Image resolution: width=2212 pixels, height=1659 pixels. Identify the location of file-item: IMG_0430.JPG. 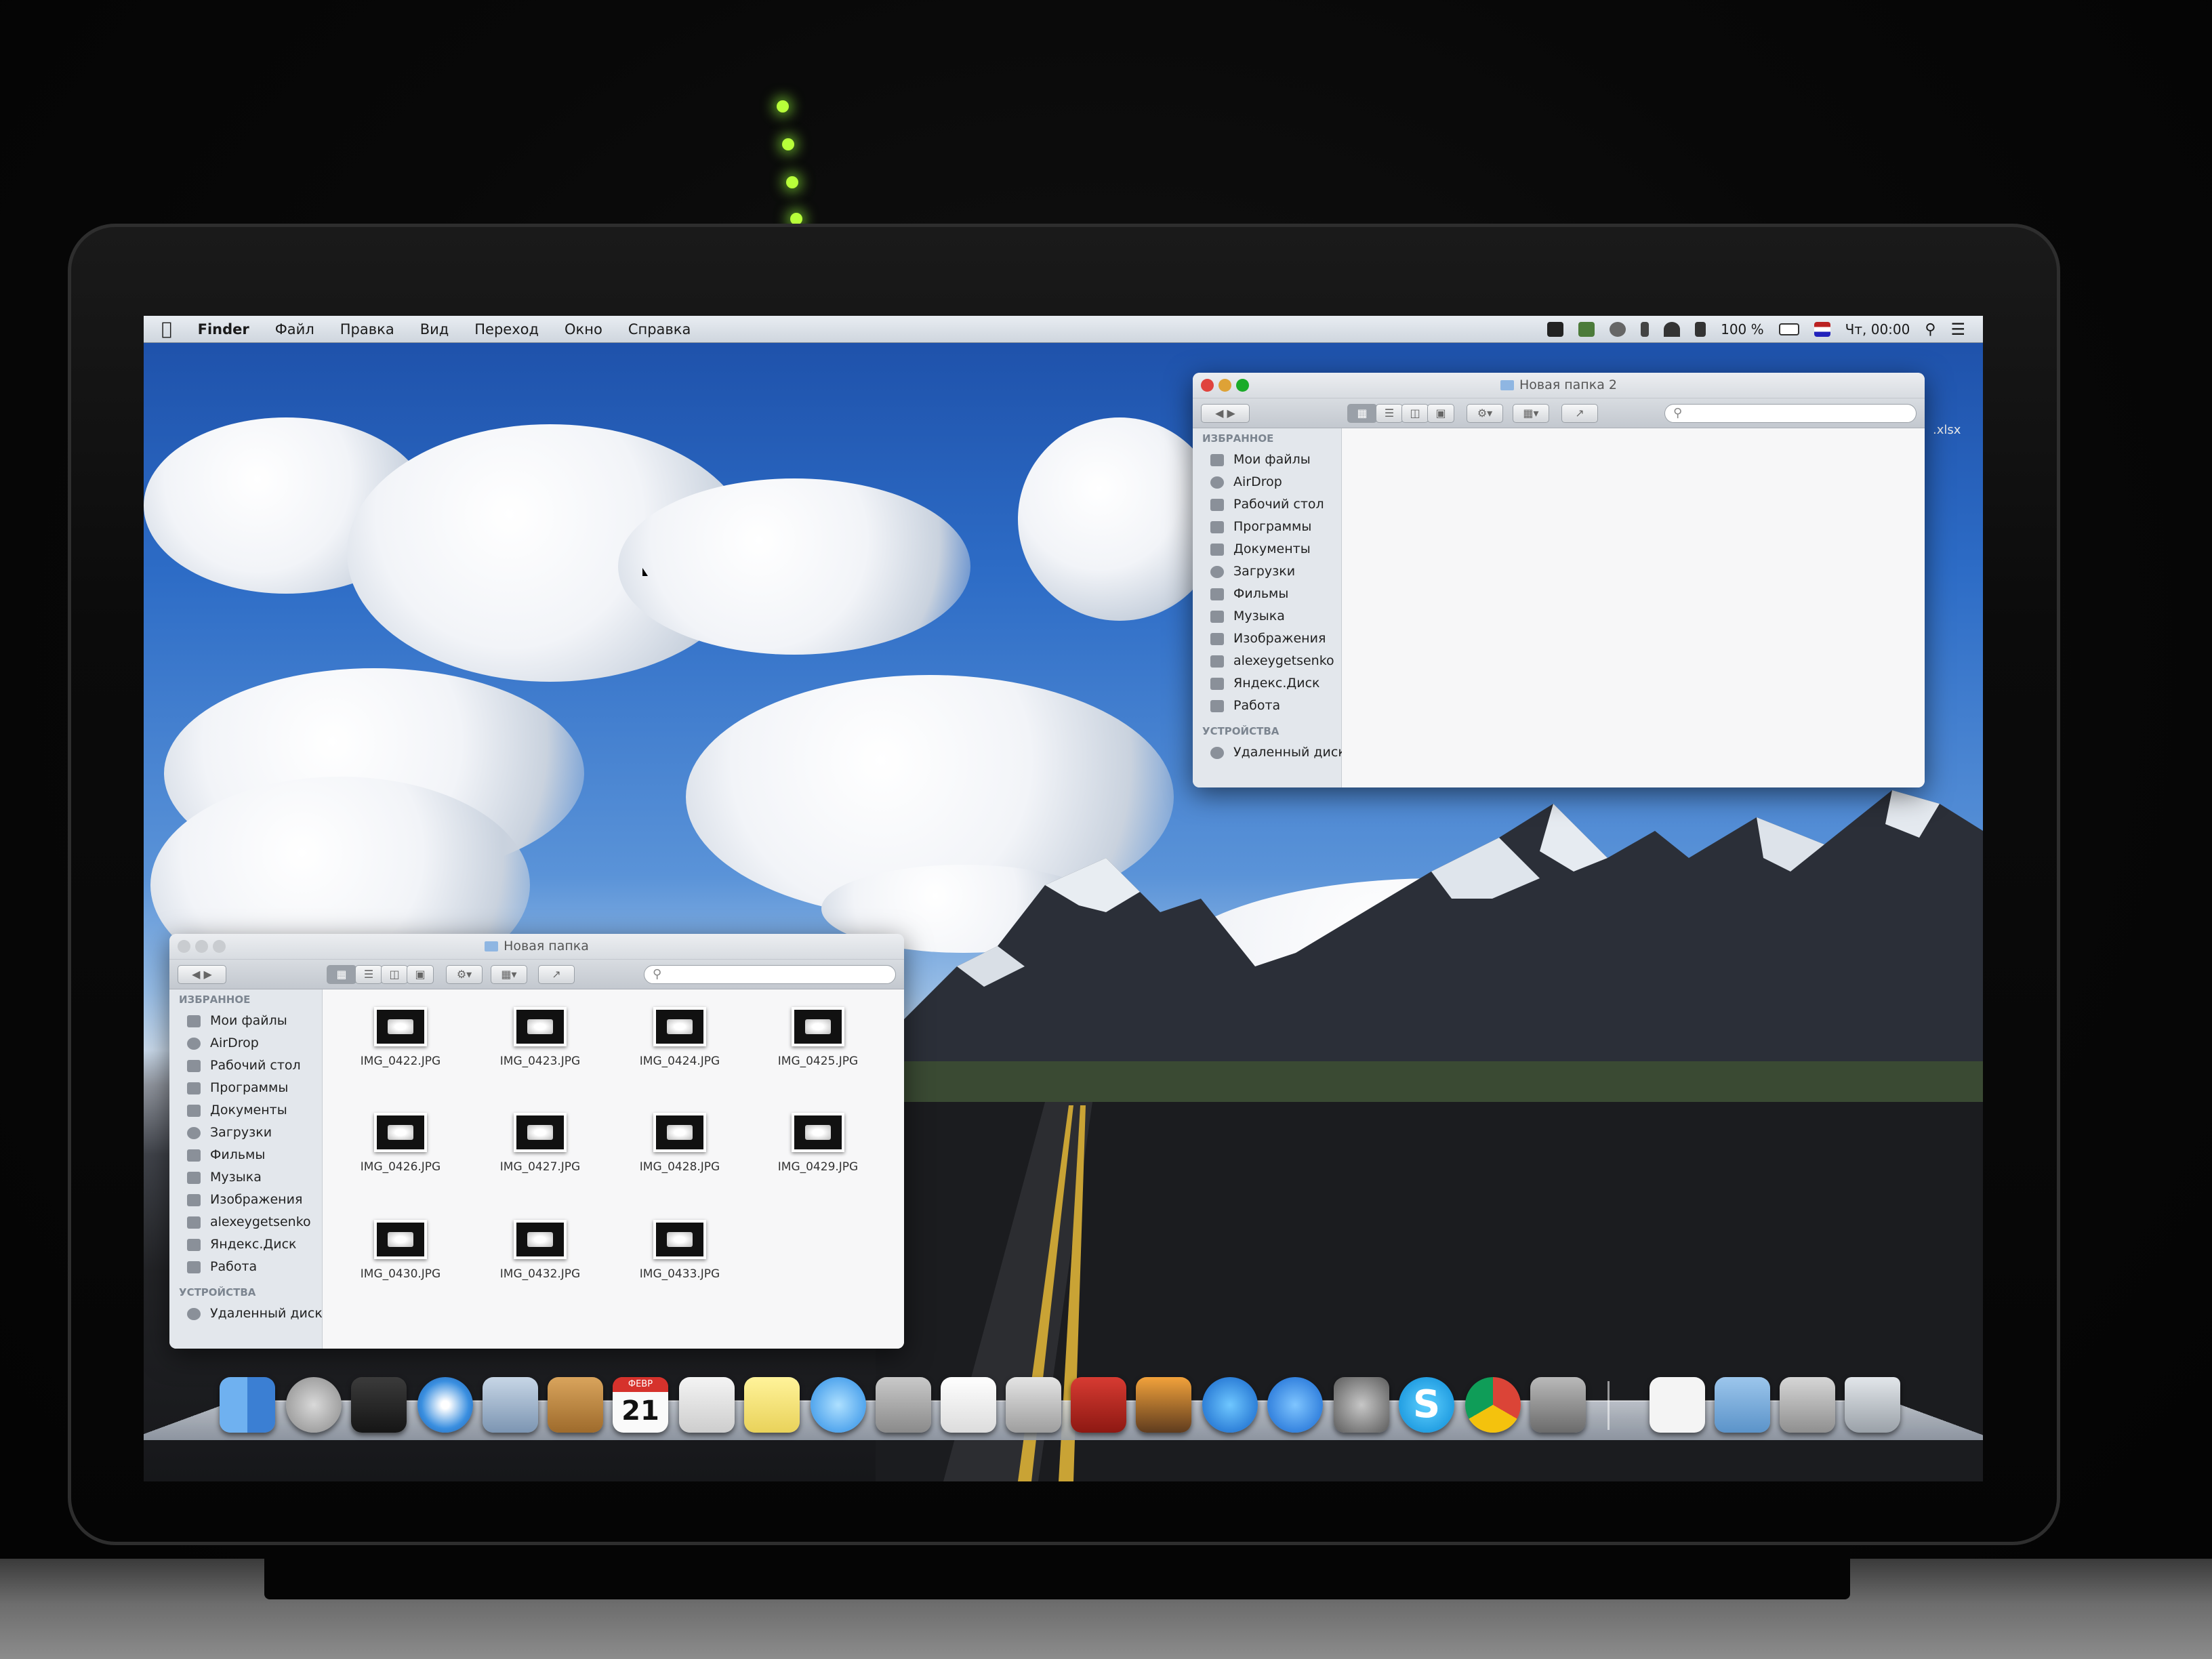
(401, 1250).